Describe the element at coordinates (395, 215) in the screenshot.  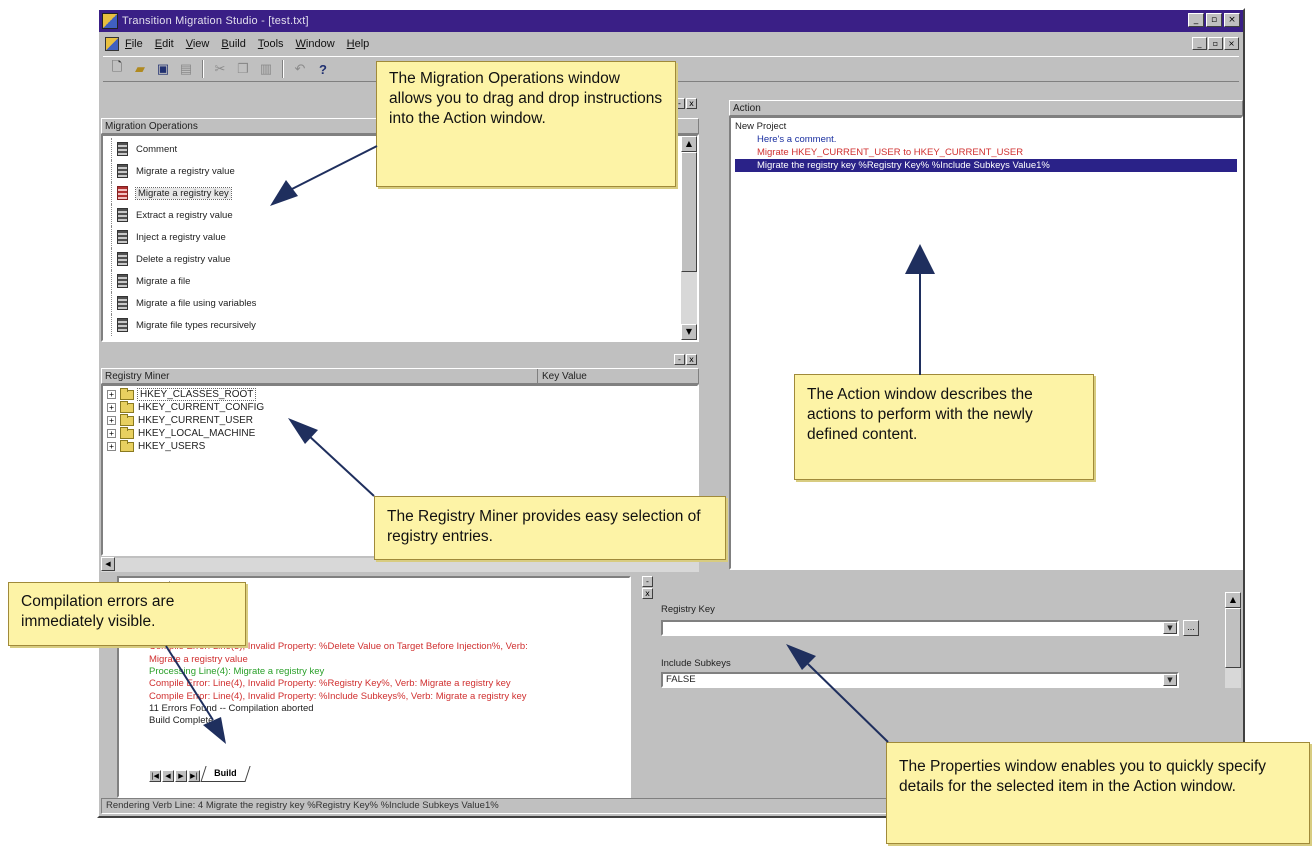
I see `op-item-extract-registry-value: Extract a registry value` at that location.